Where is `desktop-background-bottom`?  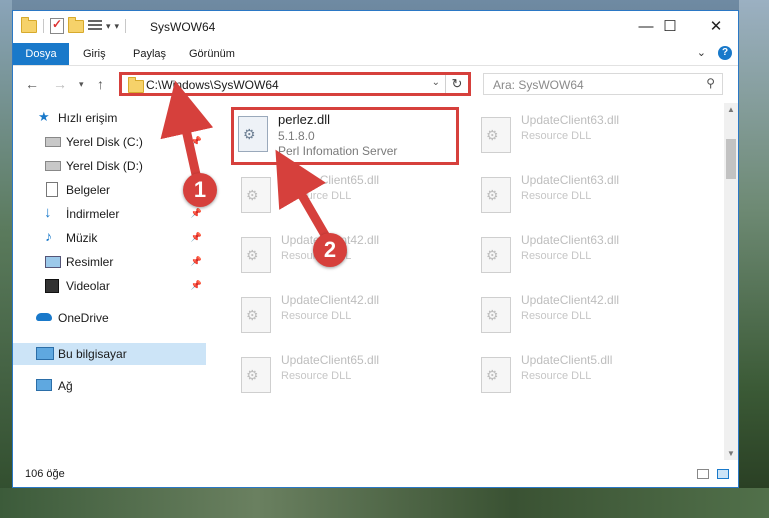 desktop-background-bottom is located at coordinates (384, 503).